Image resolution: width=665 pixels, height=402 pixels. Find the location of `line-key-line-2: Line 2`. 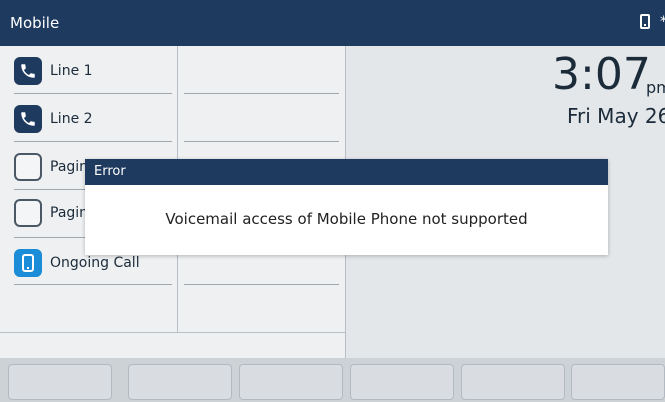

line-key-line-2: Line 2 is located at coordinates (53, 119).